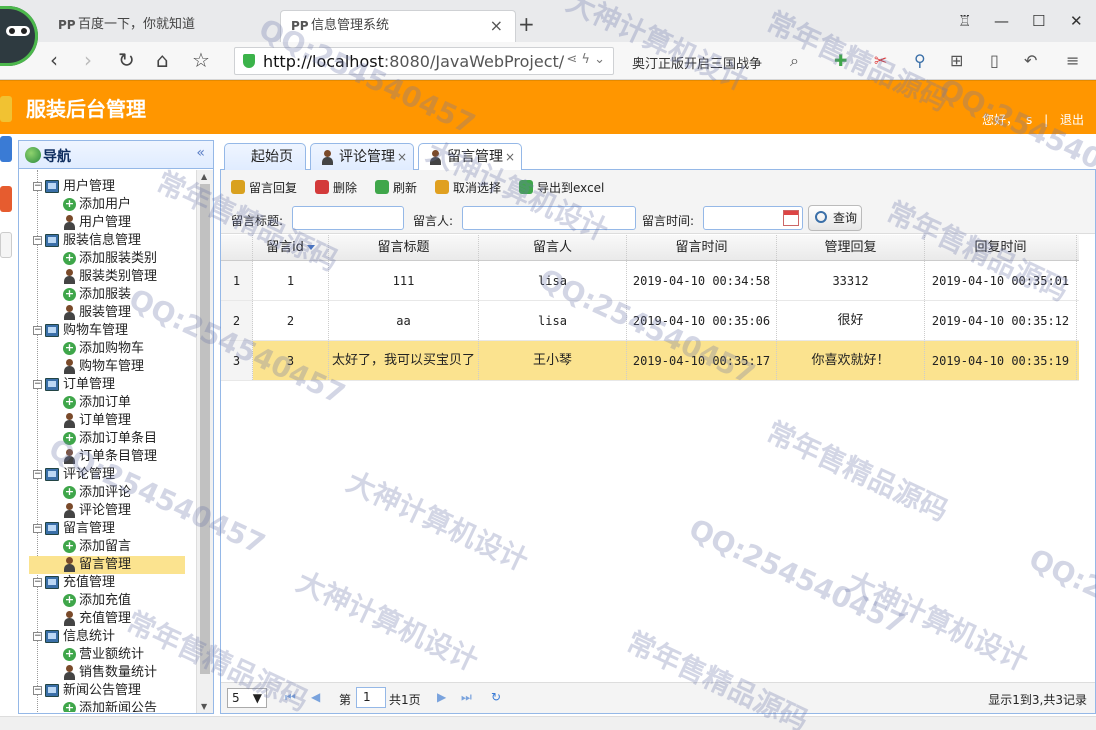 This screenshot has height=730, width=1096. What do you see at coordinates (468, 187) in the screenshot?
I see `deselect-button: 取消选择` at bounding box center [468, 187].